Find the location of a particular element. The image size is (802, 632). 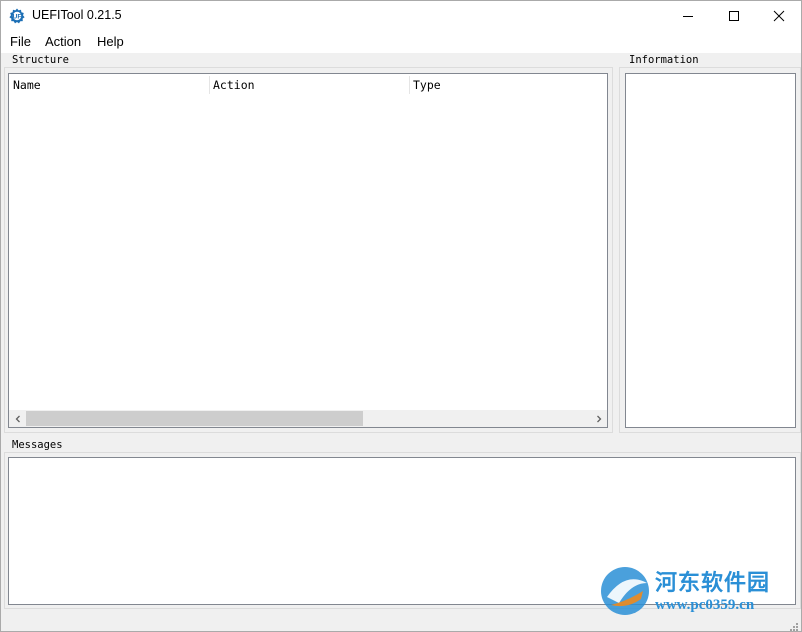

watermark-title: 河东软件园 is located at coordinates (713, 583).